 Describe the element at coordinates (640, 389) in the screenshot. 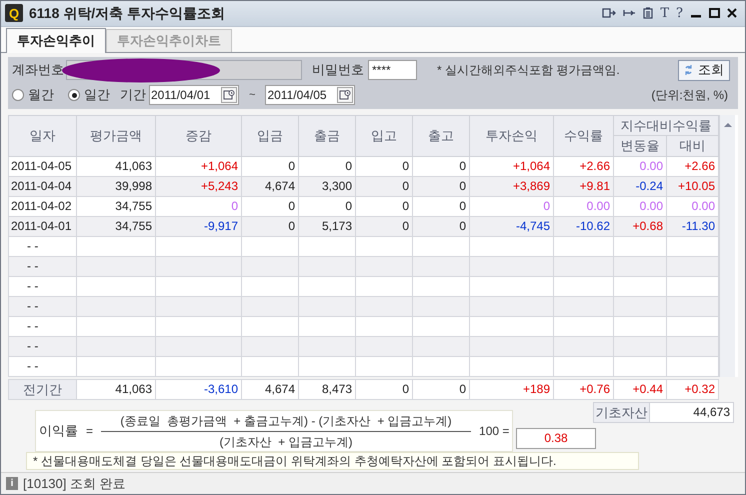

I see `table-cell: +0.44` at that location.